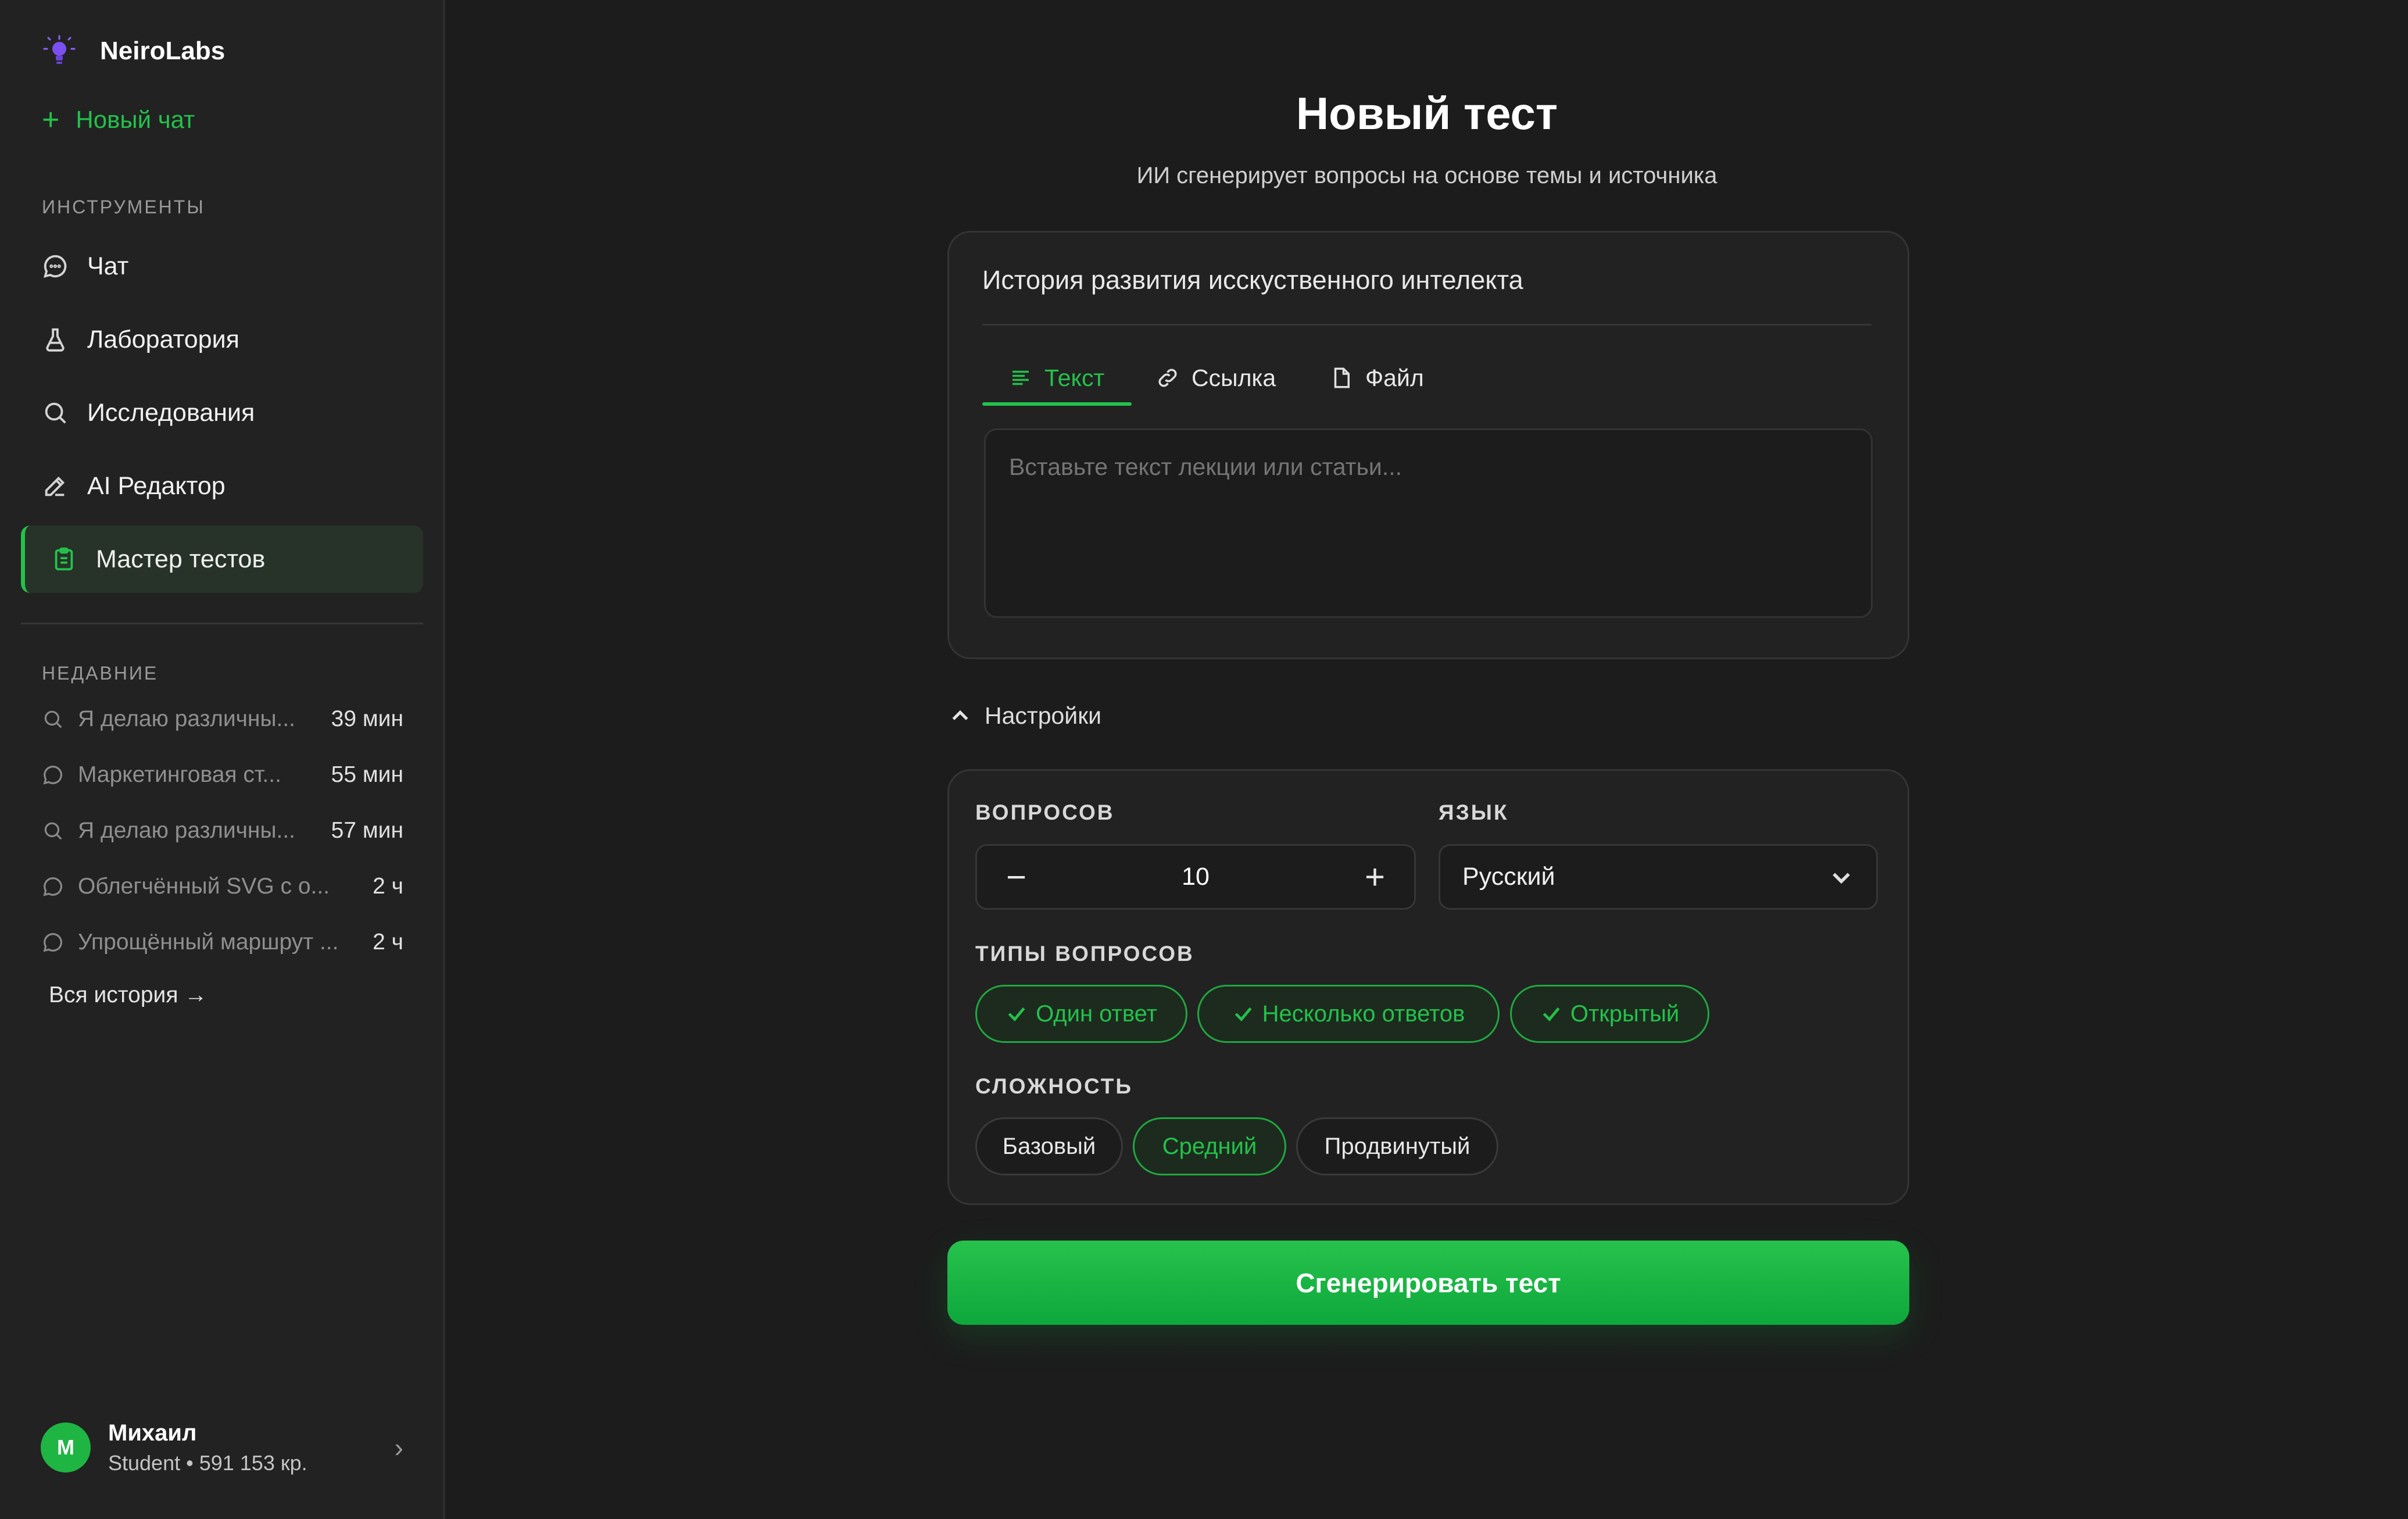 The image size is (2408, 1519). Describe the element at coordinates (1021, 377) in the screenshot. I see `text-lines-icon` at that location.